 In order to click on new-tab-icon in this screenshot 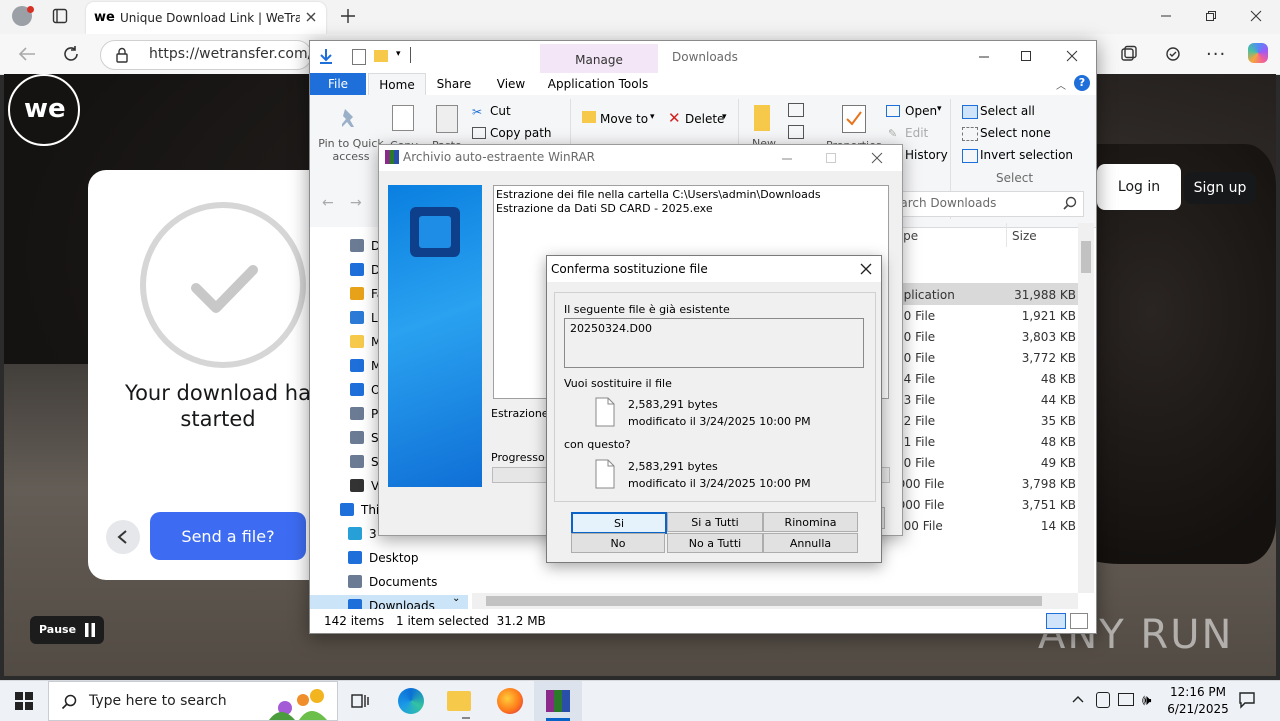, I will do `click(348, 16)`.